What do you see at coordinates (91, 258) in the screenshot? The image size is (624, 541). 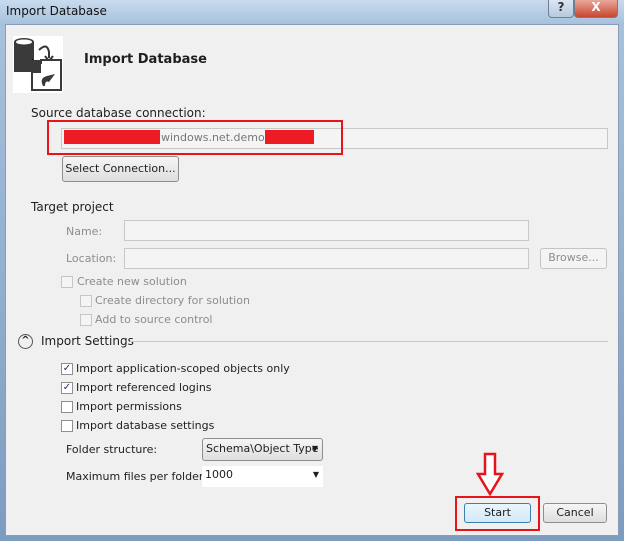 I see `location-label: Location:` at bounding box center [91, 258].